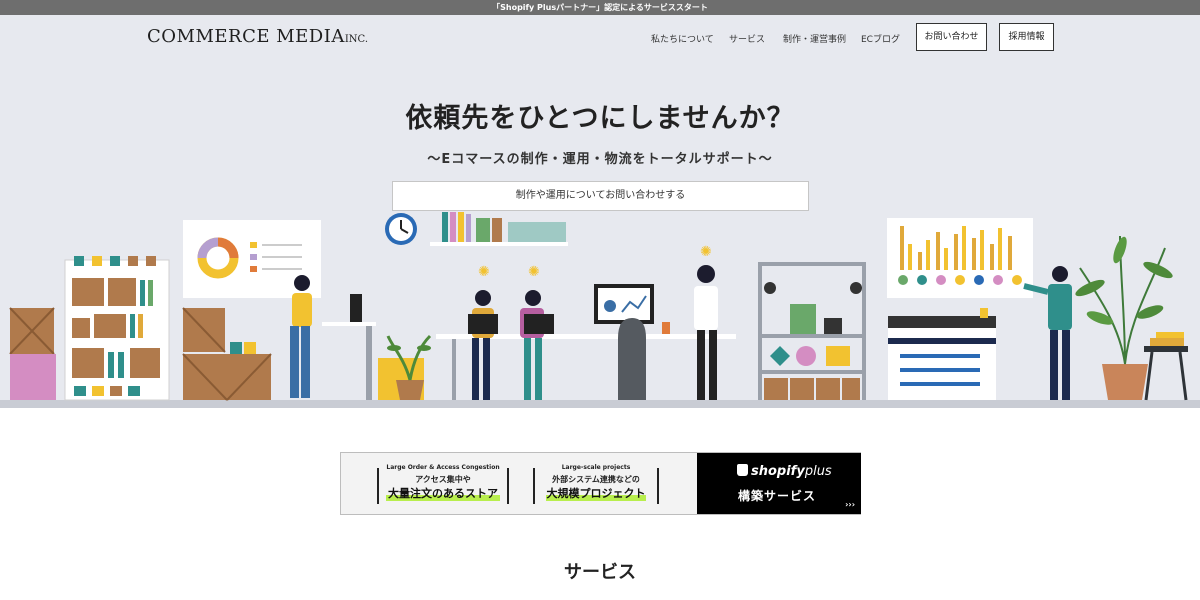  Describe the element at coordinates (818, 471) in the screenshot. I see `shopify-plus-text: plus` at that location.